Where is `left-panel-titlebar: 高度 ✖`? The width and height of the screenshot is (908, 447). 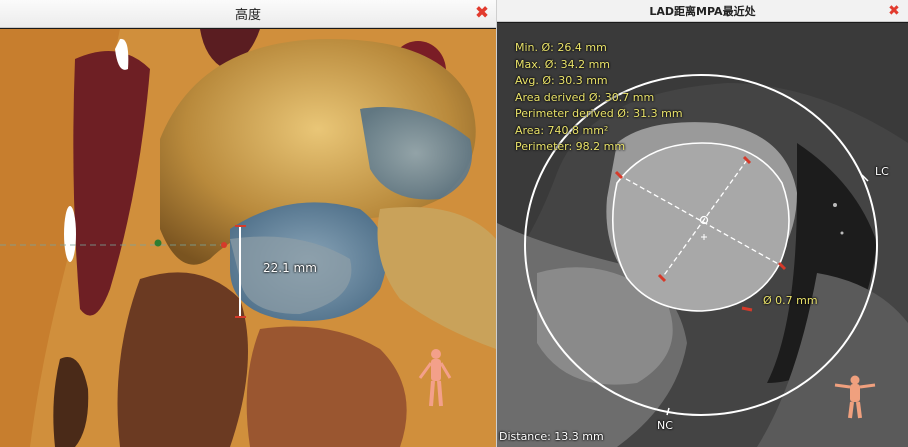
left-panel-titlebar: 高度 ✖ is located at coordinates (248, 14).